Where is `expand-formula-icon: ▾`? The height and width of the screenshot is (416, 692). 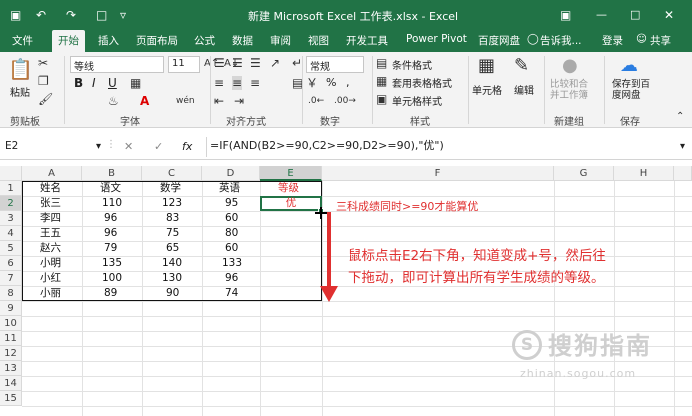 expand-formula-icon: ▾ is located at coordinates (682, 146).